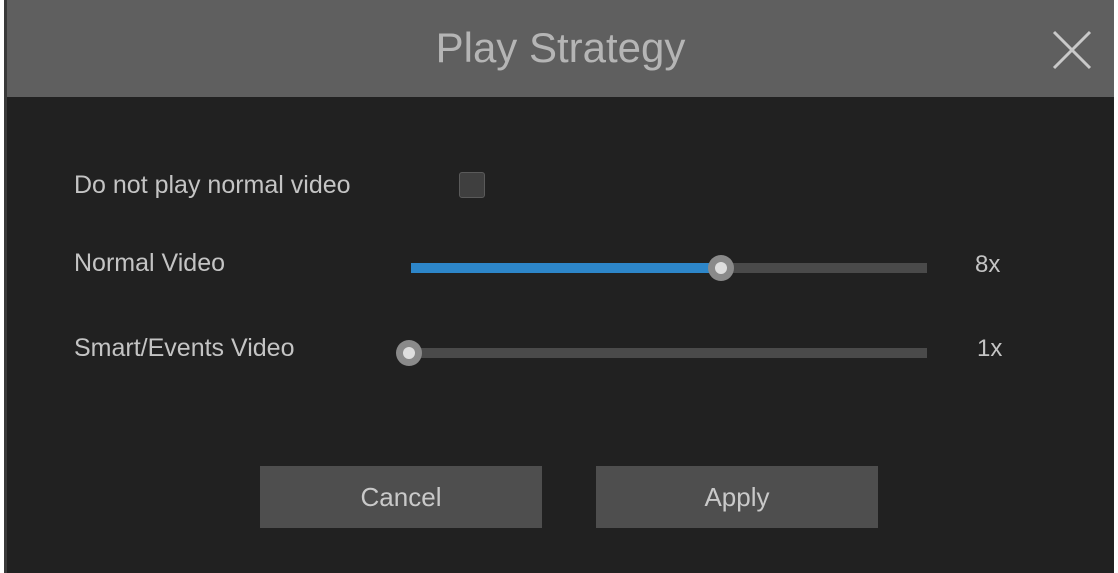  I want to click on no-normal-video-label: Do not play normal video, so click(212, 185).